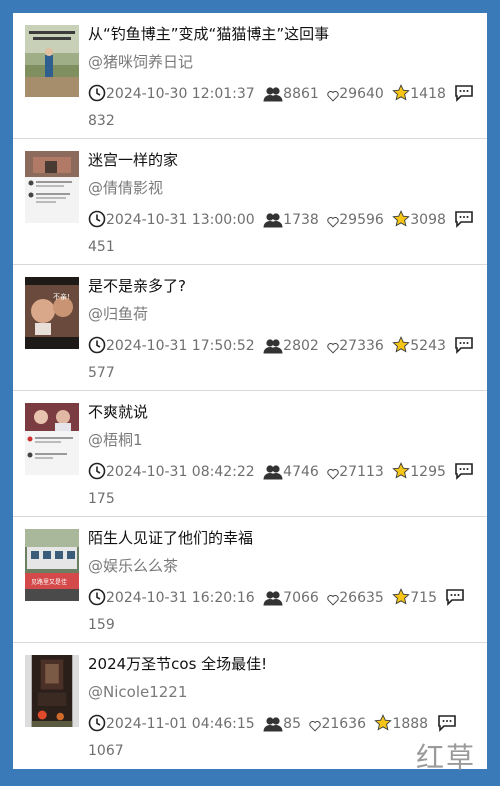  I want to click on like-count: 29640, so click(361, 94).